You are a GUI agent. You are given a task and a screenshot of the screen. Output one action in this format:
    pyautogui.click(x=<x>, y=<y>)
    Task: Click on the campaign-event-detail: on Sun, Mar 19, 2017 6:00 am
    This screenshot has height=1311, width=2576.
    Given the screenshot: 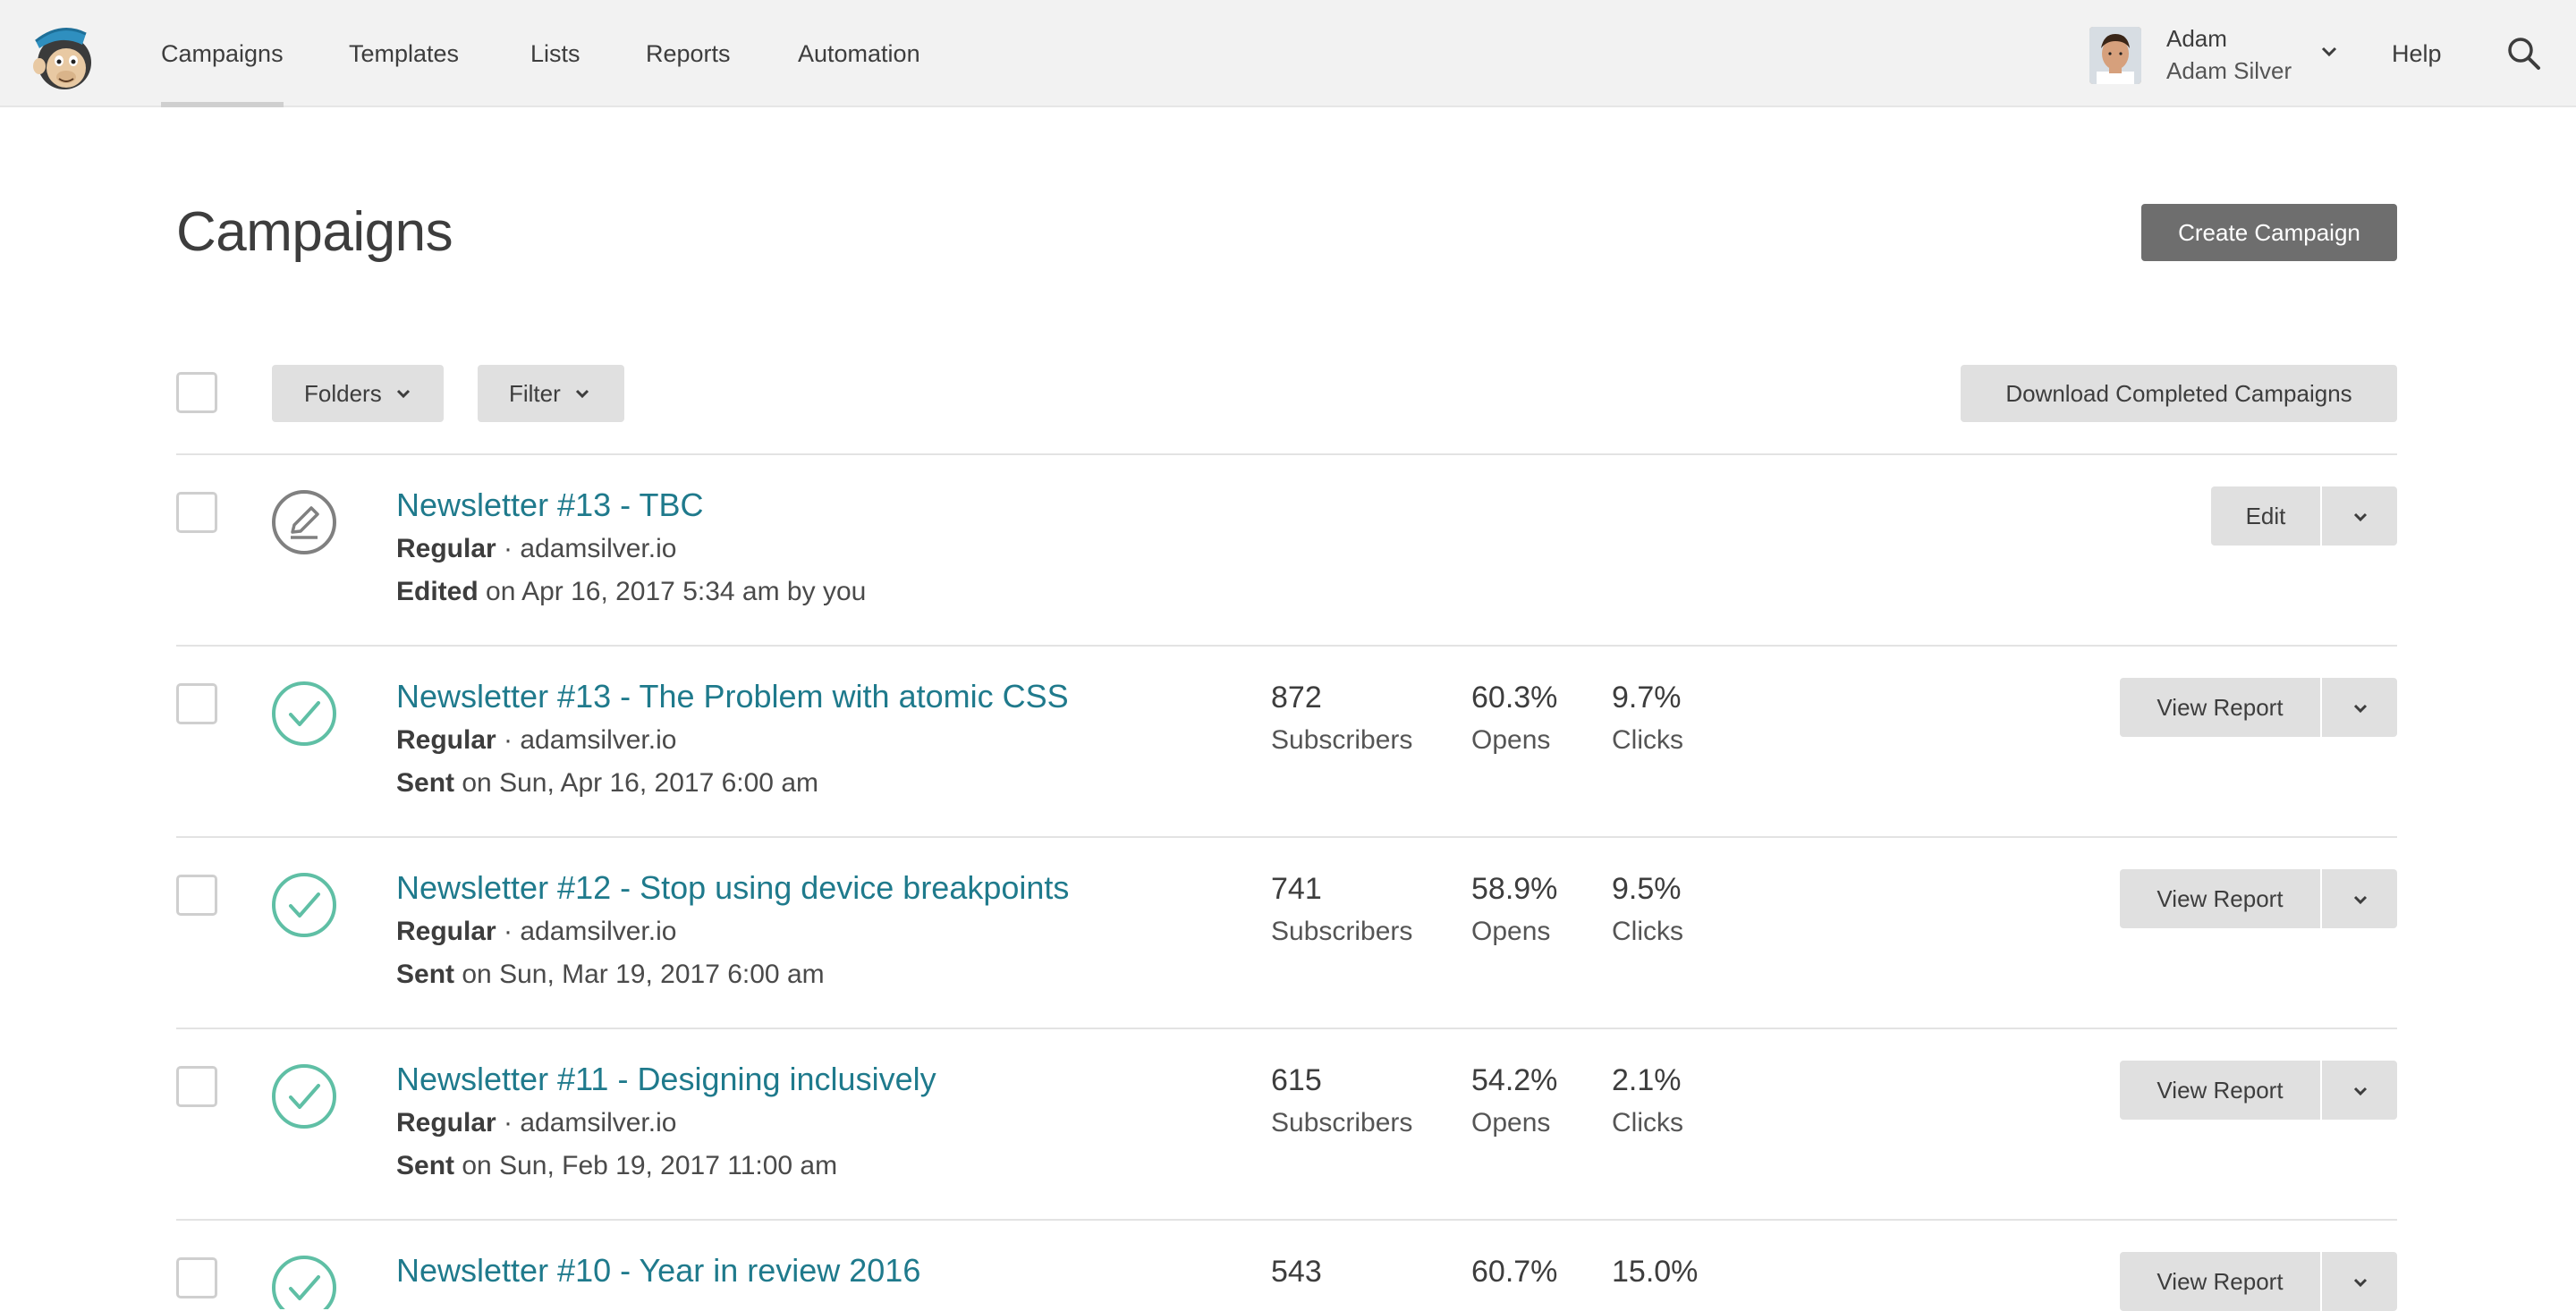 What is the action you would take?
    pyautogui.click(x=643, y=974)
    